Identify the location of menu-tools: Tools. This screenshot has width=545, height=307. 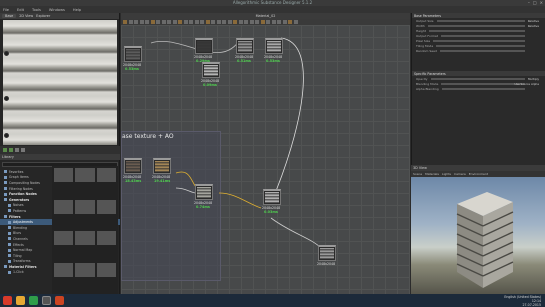
(36, 10).